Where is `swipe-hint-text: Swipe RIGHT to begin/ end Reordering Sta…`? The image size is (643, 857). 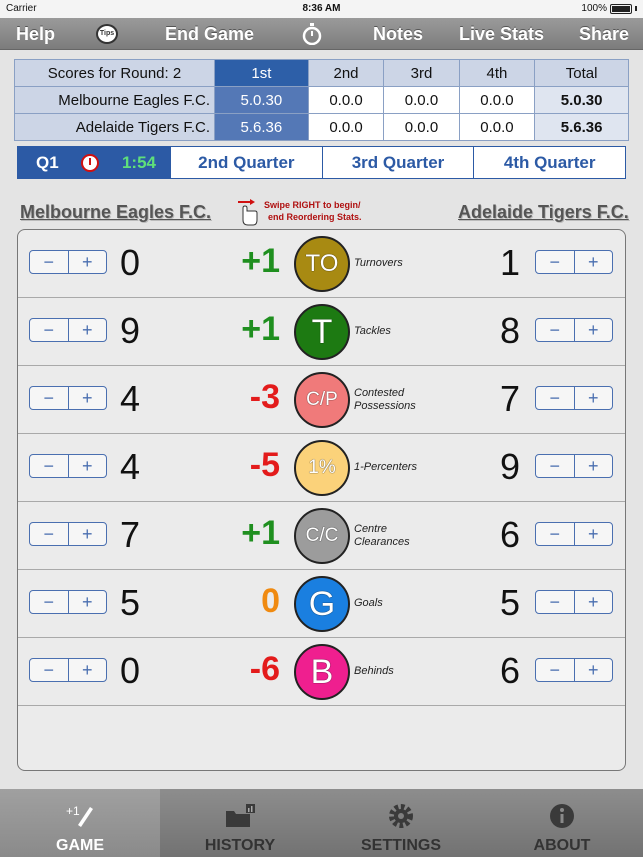 swipe-hint-text: Swipe RIGHT to begin/ end Reordering Sta… is located at coordinates (313, 211).